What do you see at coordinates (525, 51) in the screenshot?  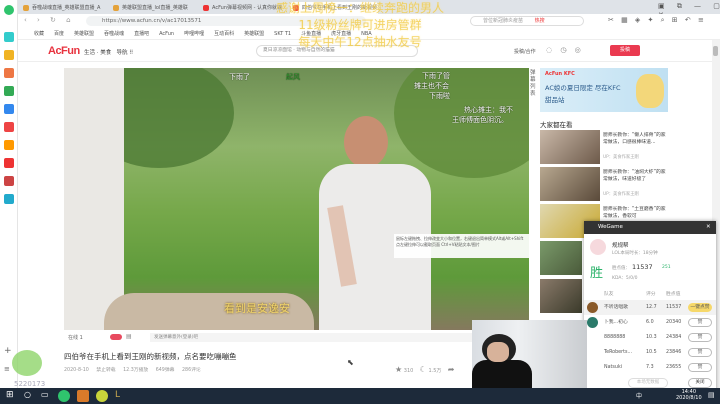 I see `contribute-link: 投稿/合作` at bounding box center [525, 51].